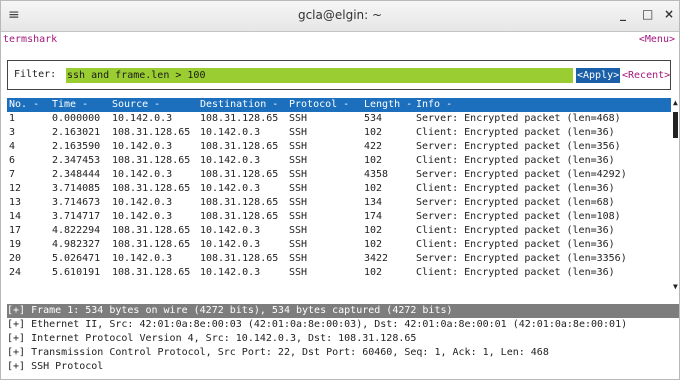 Image resolution: width=680 pixels, height=380 pixels. I want to click on packet-list-scrollbar: ▲ ▼, so click(676, 196).